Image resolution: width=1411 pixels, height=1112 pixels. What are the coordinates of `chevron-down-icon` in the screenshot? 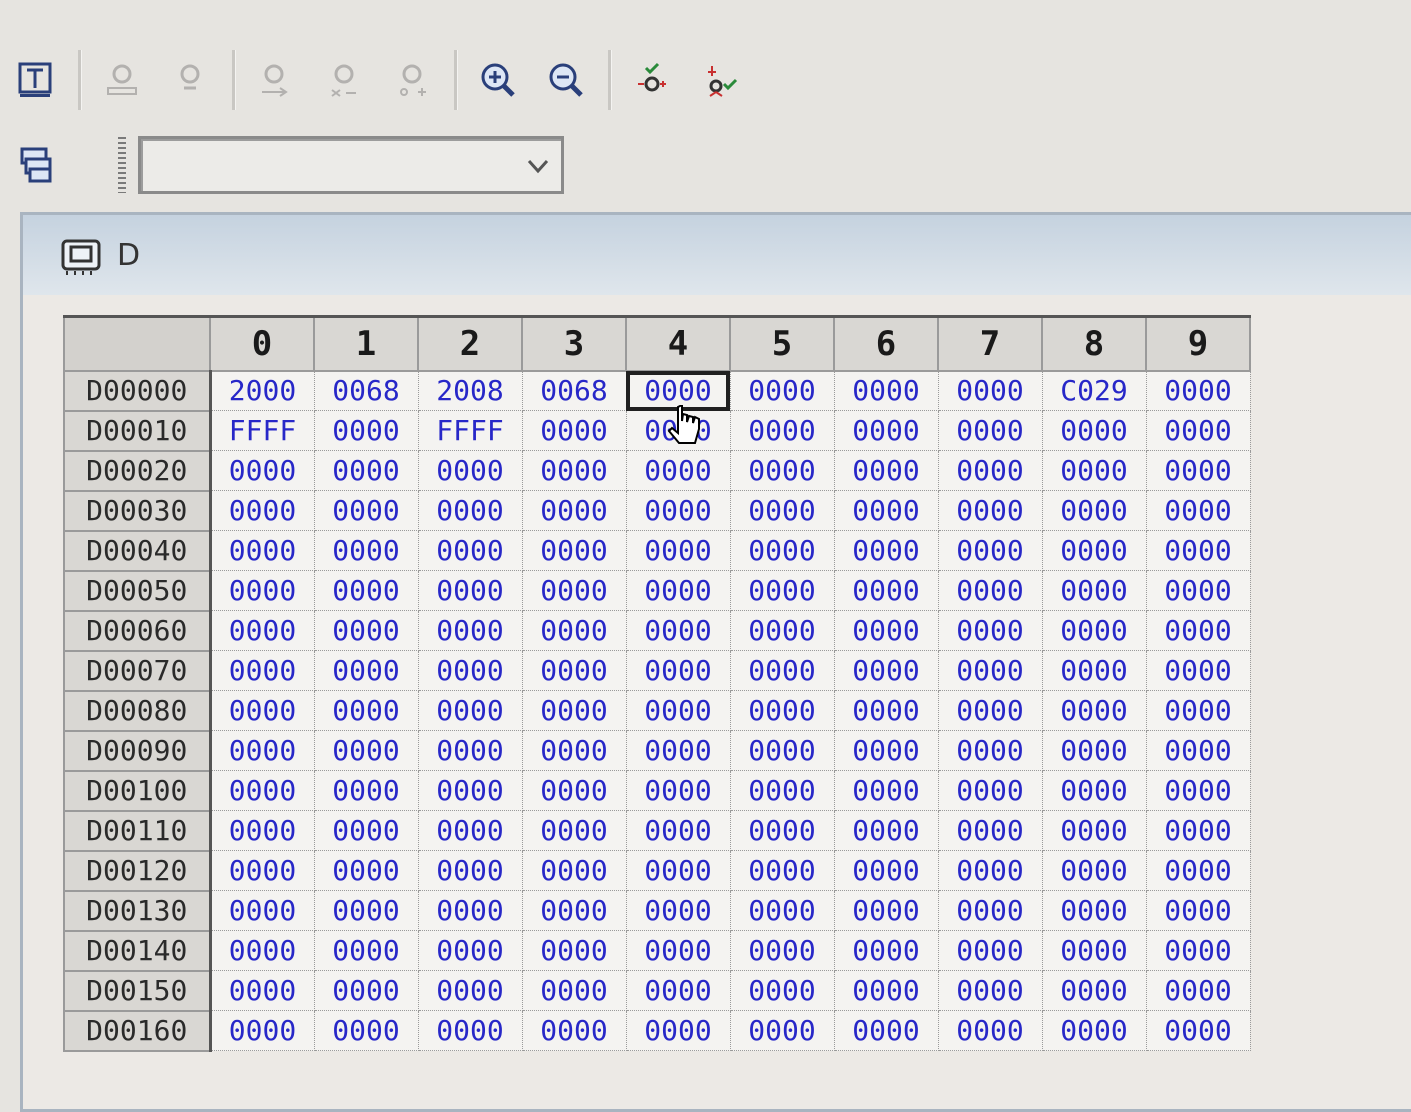 It's located at (538, 166).